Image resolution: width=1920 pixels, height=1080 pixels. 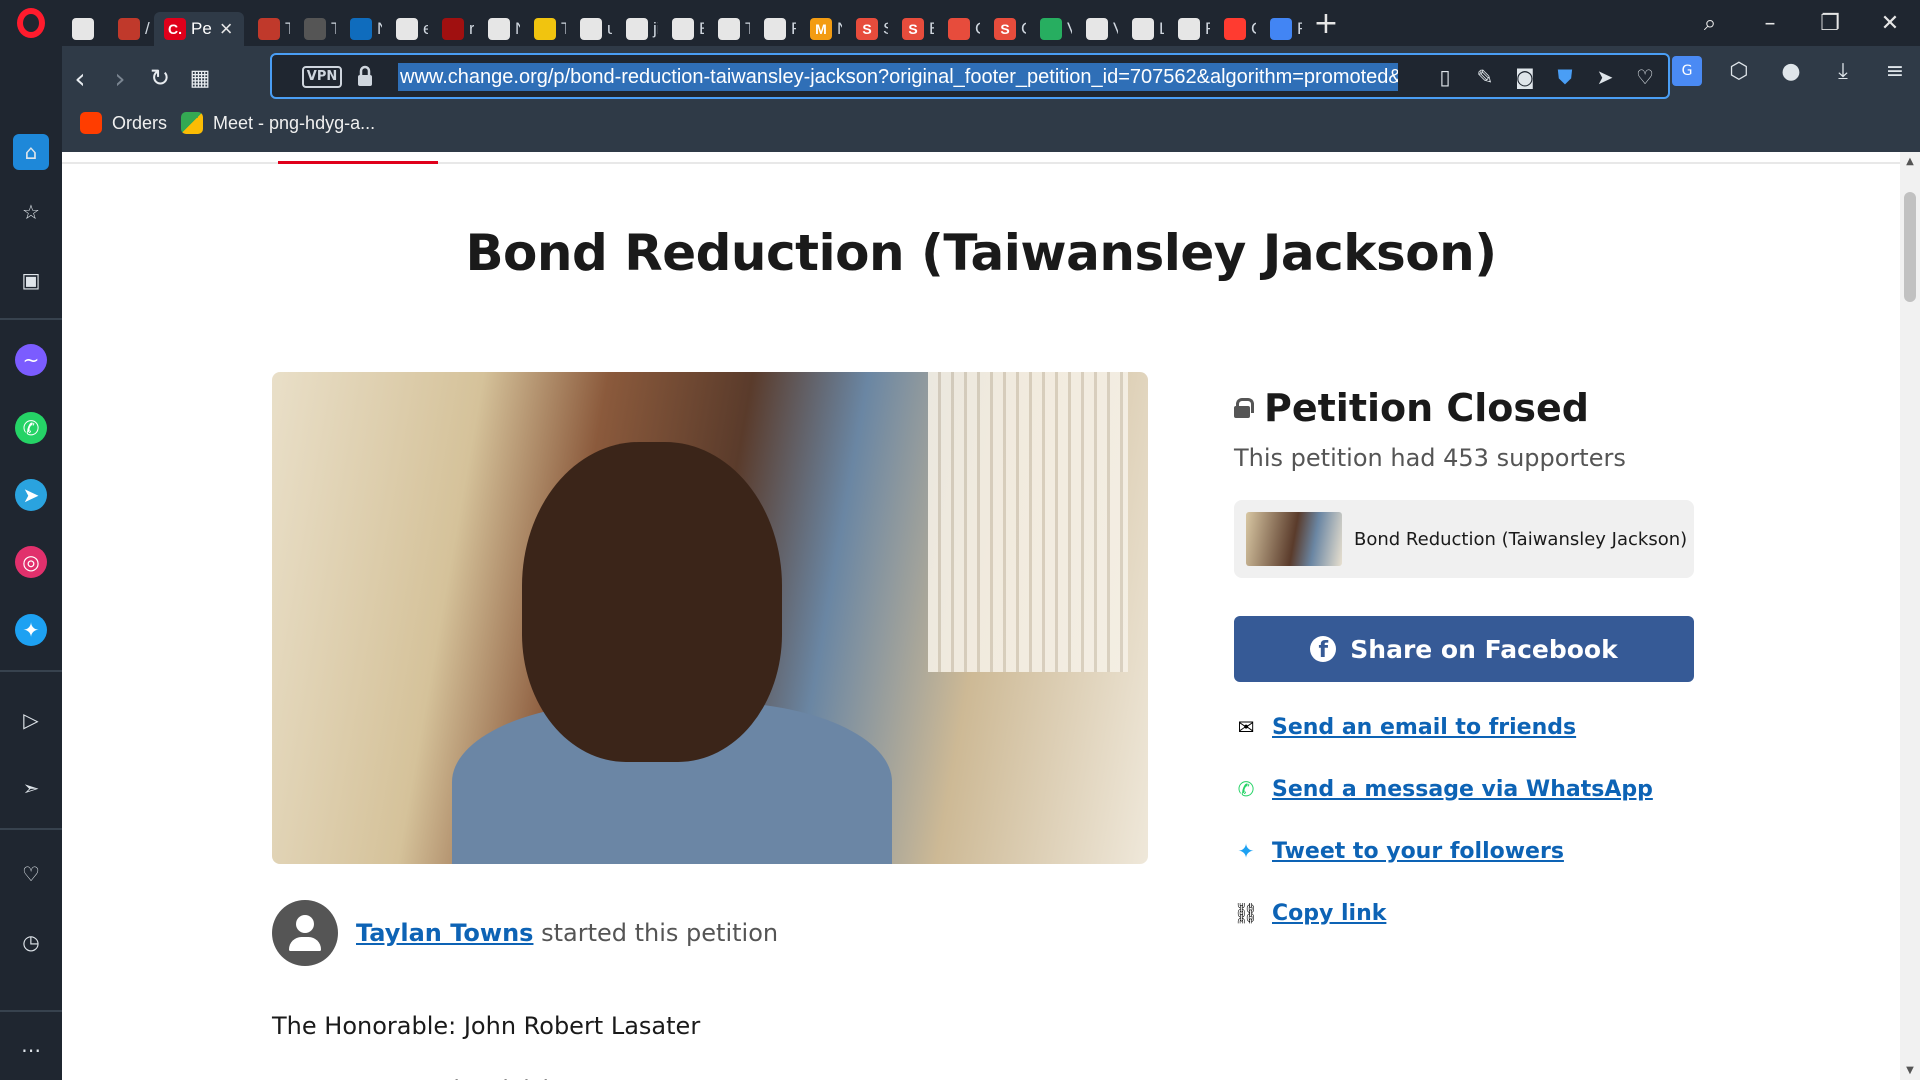 What do you see at coordinates (609, 28) in the screenshot?
I see `tab-label: u` at bounding box center [609, 28].